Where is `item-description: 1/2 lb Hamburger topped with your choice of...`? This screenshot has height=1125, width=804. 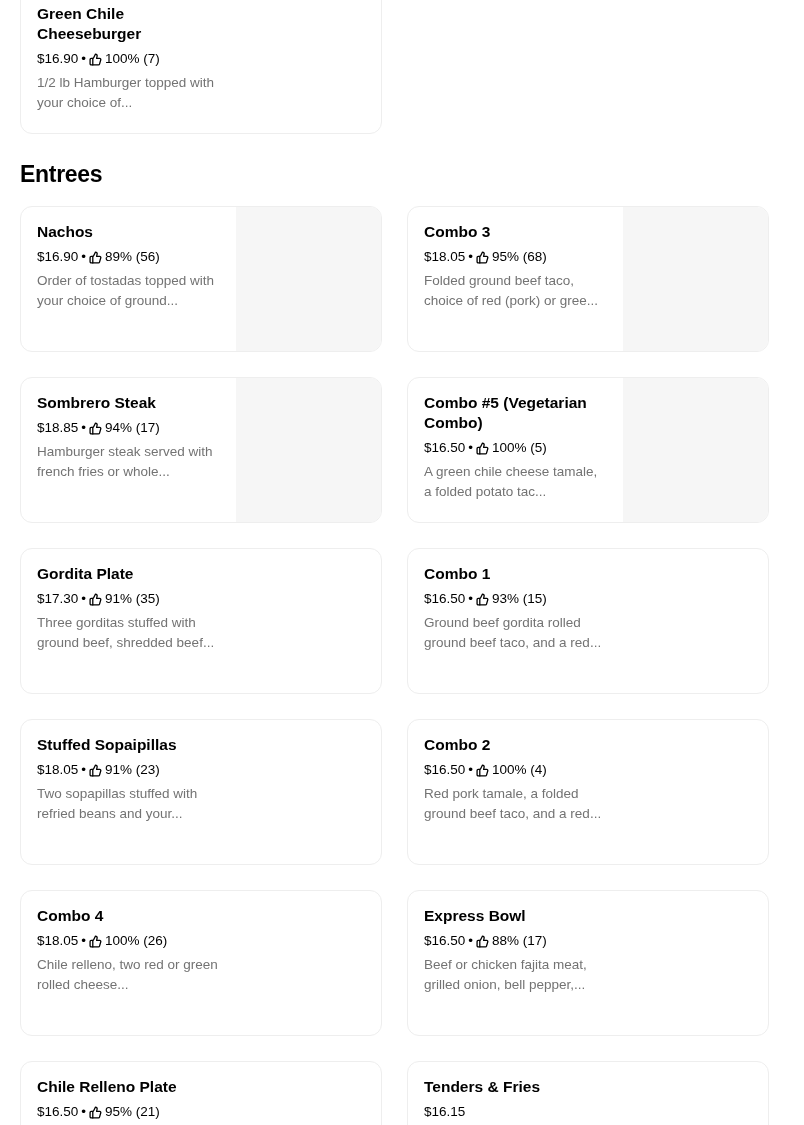 item-description: 1/2 lb Hamburger topped with your choice of... is located at coordinates (126, 93).